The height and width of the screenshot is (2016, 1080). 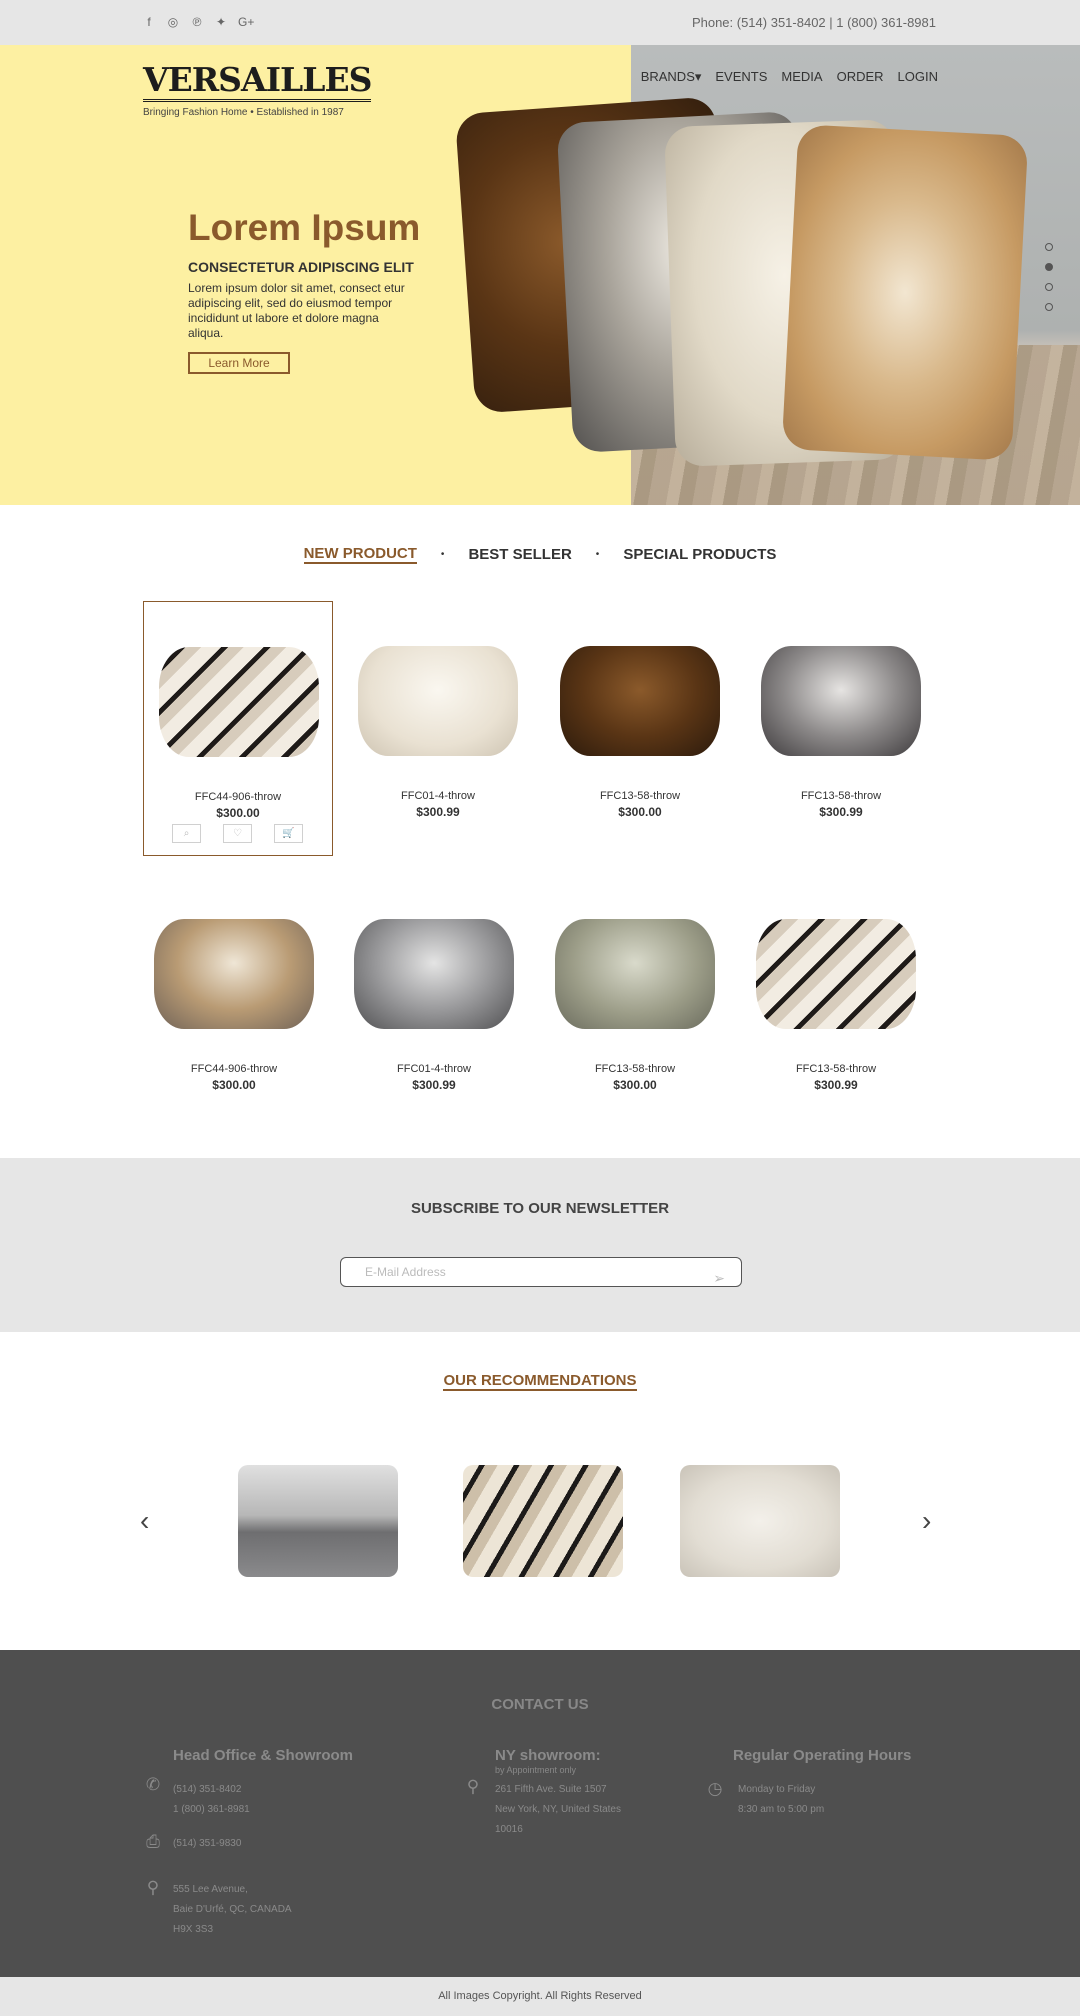 I want to click on product-card: FFC44-906-throw $300.00, so click(x=234, y=1001).